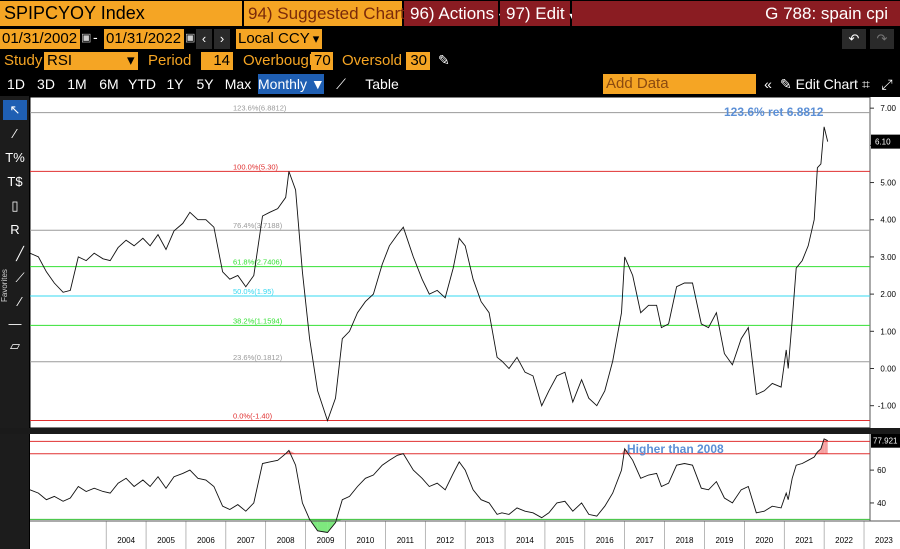 This screenshot has width=900, height=549. Describe the element at coordinates (109, 84) in the screenshot. I see `range-6m-button: 6M` at that location.